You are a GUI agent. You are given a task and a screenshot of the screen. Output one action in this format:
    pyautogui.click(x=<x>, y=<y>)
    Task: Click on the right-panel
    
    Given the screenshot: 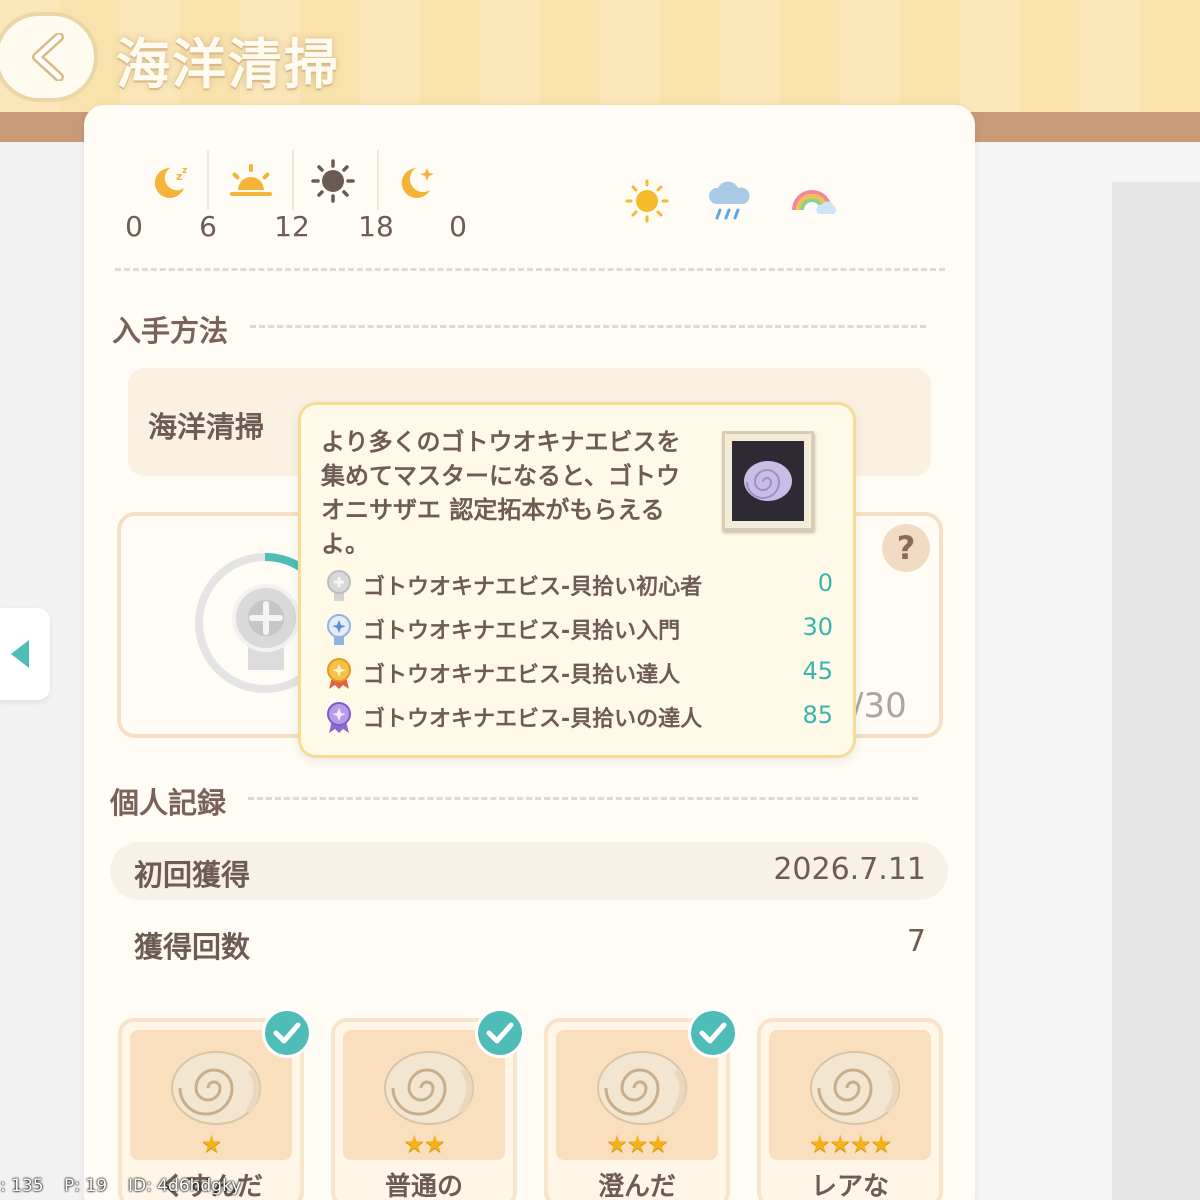 What is the action you would take?
    pyautogui.click(x=1156, y=691)
    